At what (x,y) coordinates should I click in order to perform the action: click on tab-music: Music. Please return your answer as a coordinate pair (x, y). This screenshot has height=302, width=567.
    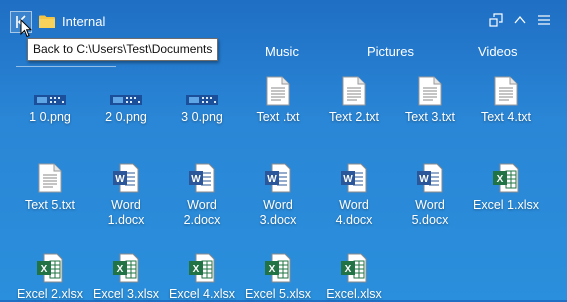
    Looking at the image, I should click on (282, 51).